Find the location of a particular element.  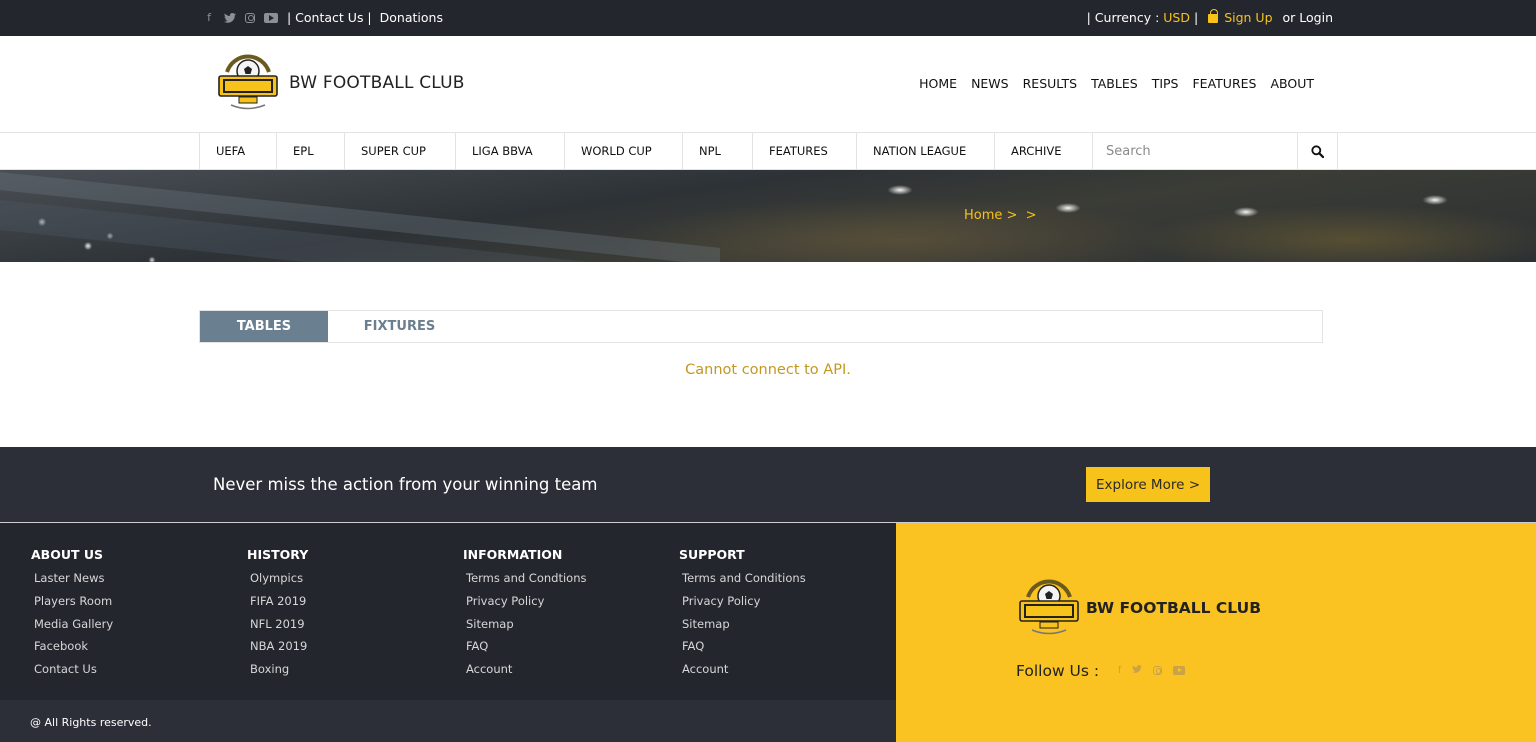

footer-link: Laster News is located at coordinates (72, 582).